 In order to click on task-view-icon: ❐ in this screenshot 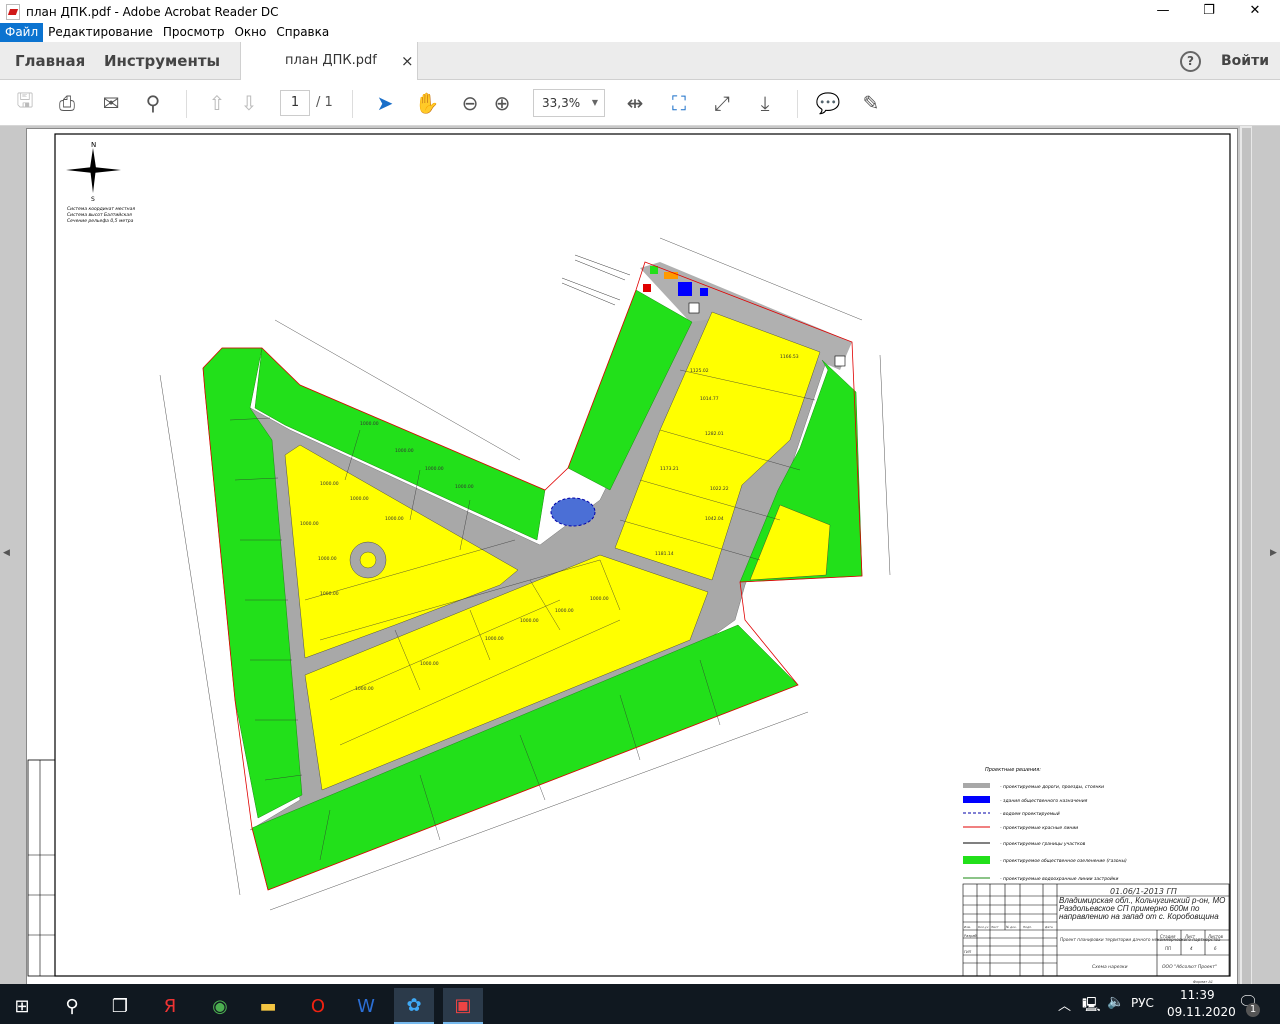, I will do `click(120, 1006)`.